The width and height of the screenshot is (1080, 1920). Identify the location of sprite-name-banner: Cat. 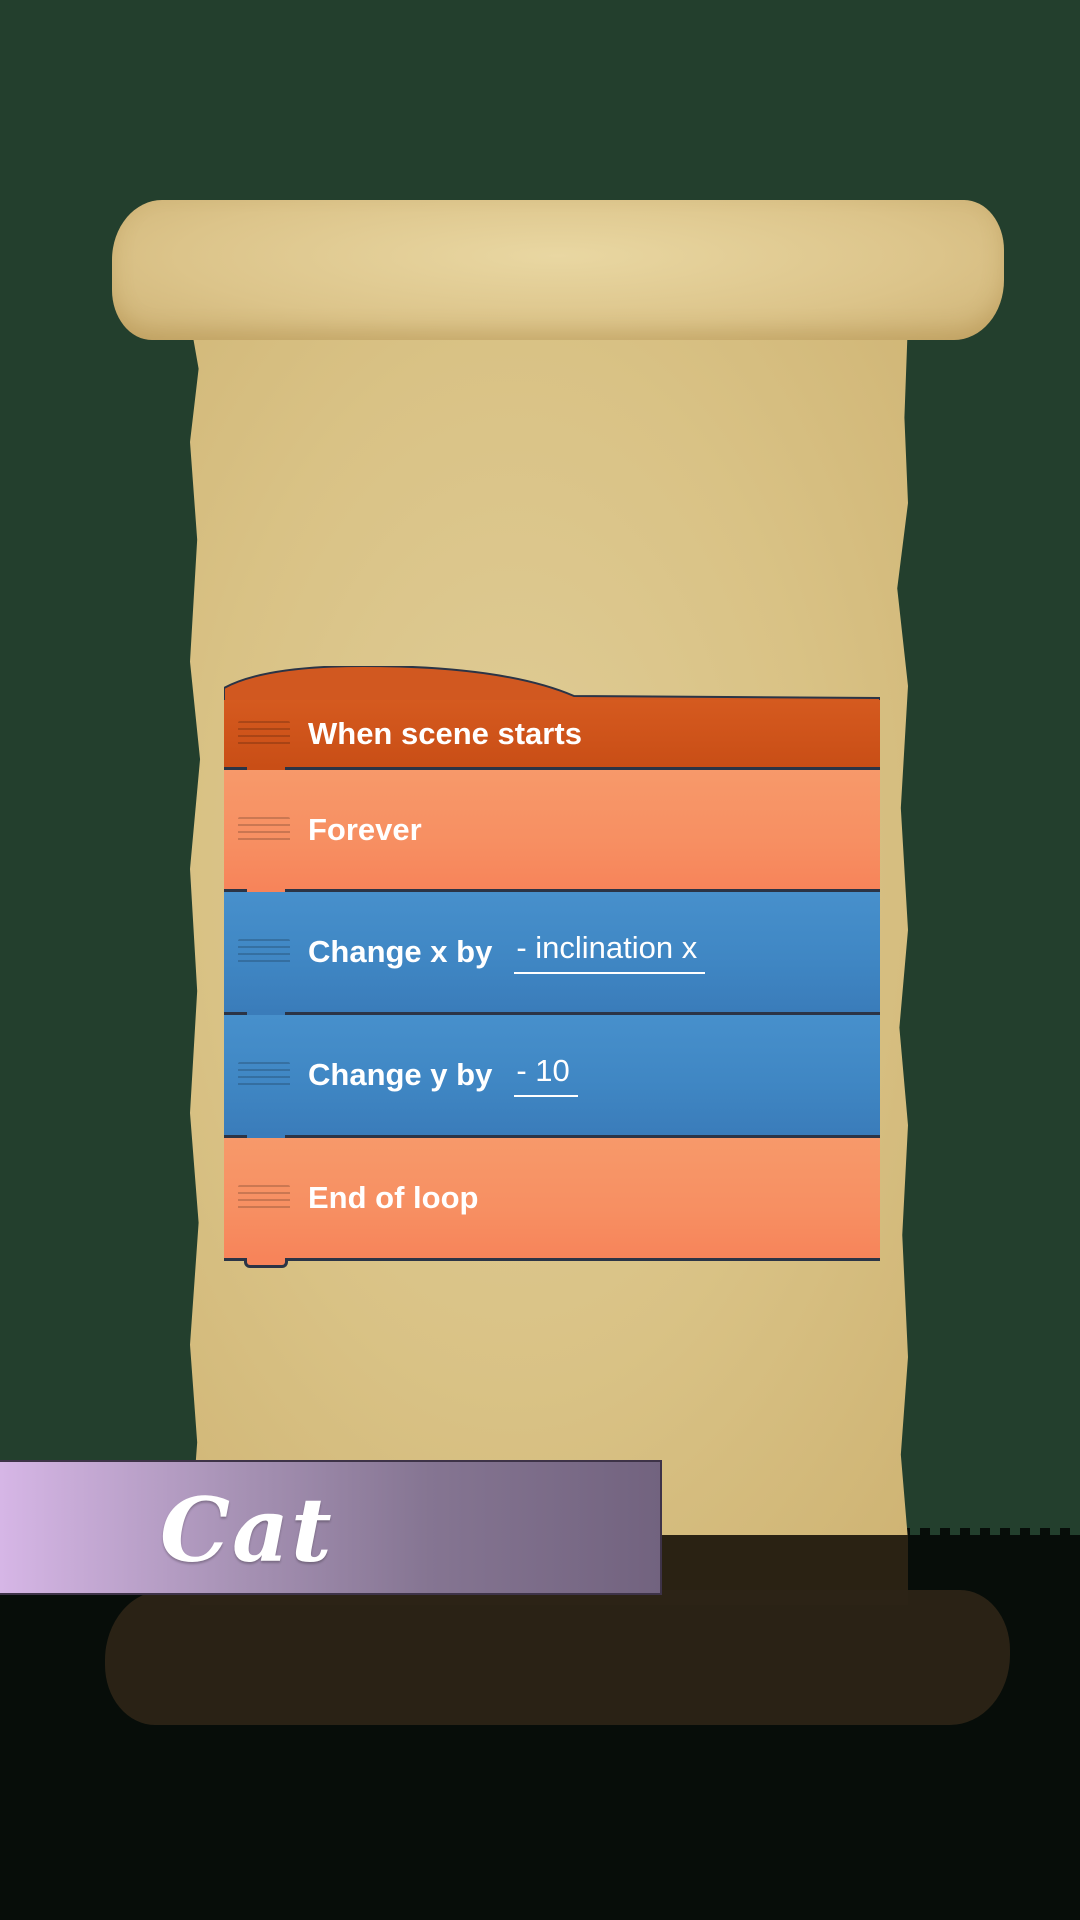
(331, 1527).